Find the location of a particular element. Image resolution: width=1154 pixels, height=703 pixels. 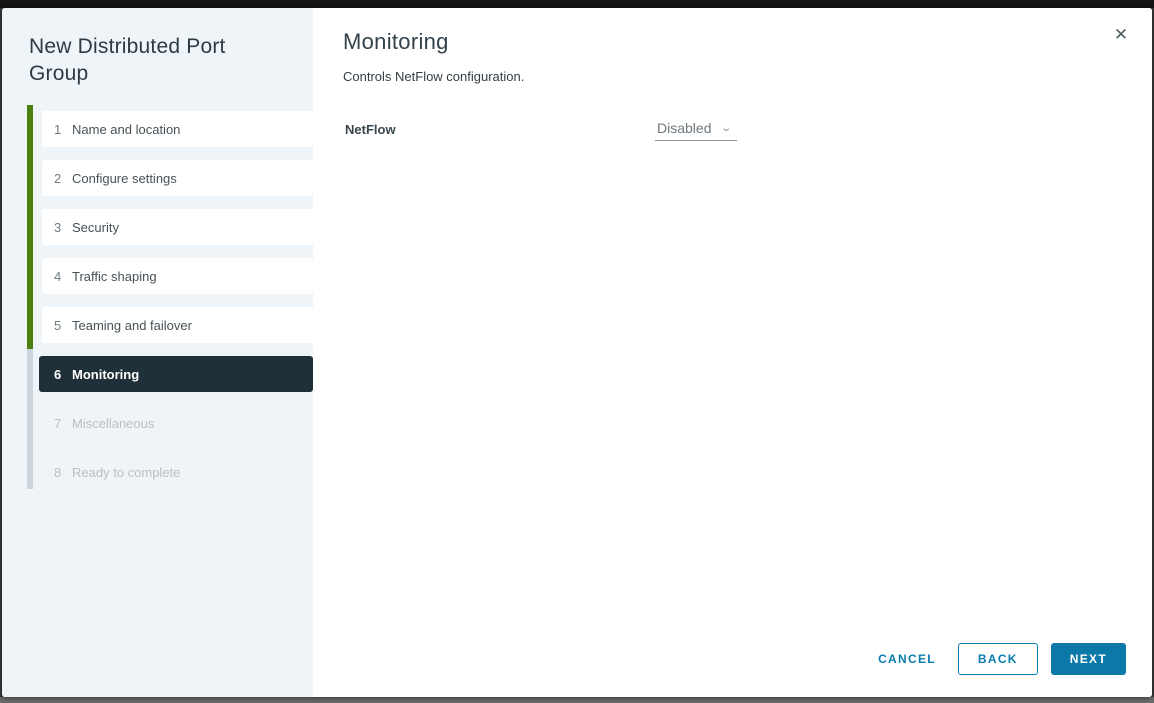

progress-rail-remaining is located at coordinates (30, 419).